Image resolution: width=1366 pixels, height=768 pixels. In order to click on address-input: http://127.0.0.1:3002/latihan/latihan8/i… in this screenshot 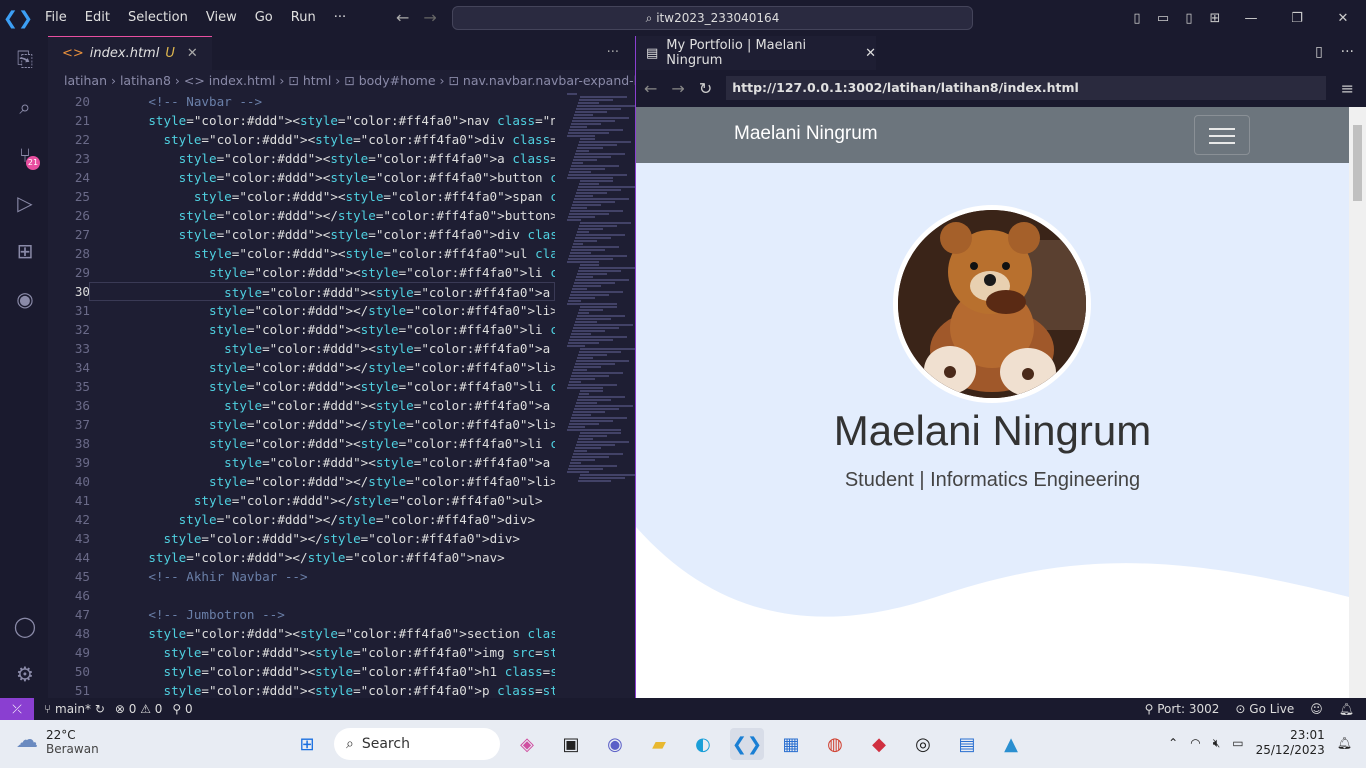, I will do `click(1026, 88)`.